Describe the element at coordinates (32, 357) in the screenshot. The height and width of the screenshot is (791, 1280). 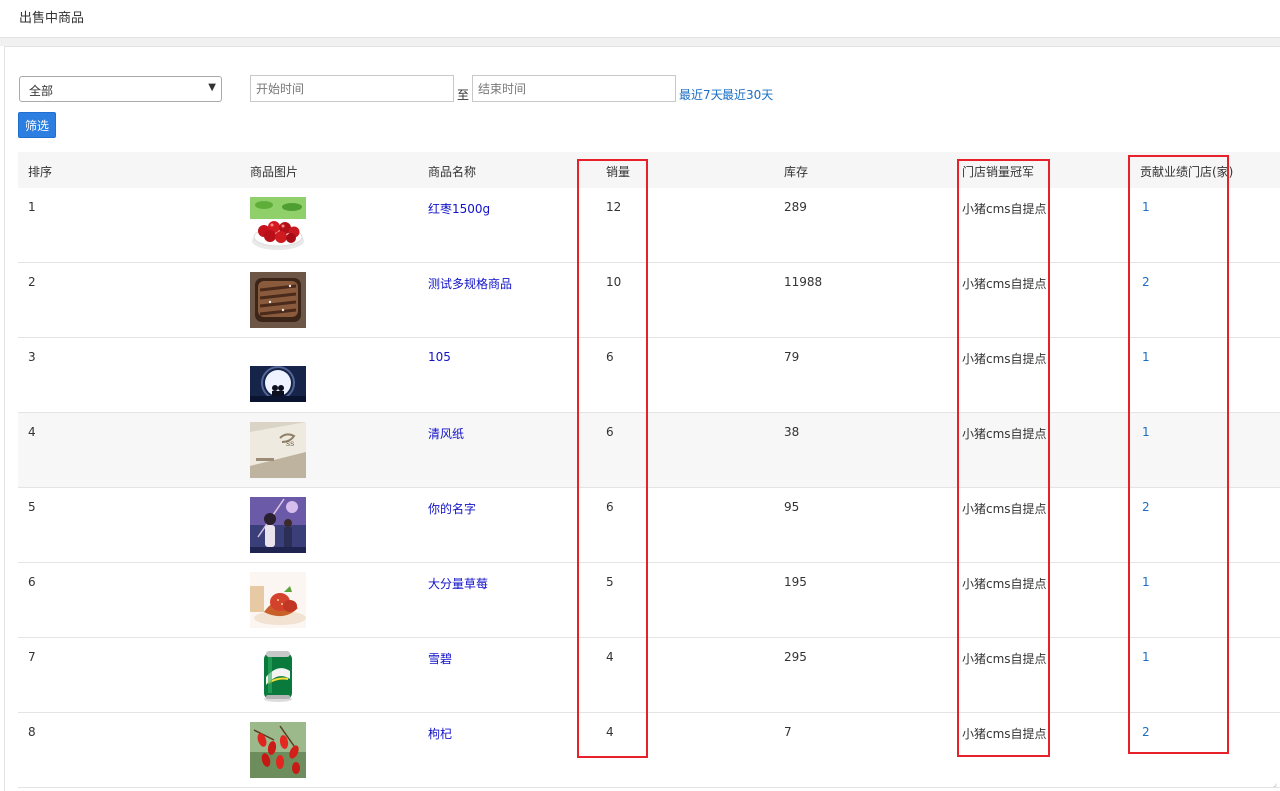
I see `rank-cell: 3` at that location.